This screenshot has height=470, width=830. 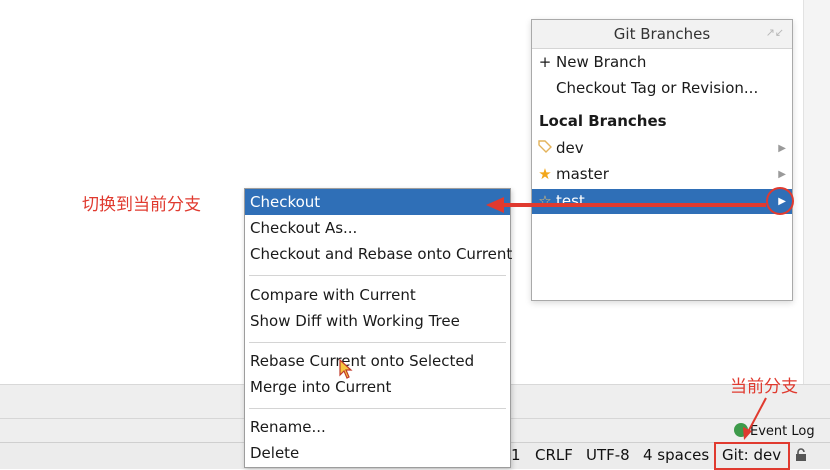 I want to click on annotation-switch-branch: 切换到当前分支, so click(x=141, y=205).